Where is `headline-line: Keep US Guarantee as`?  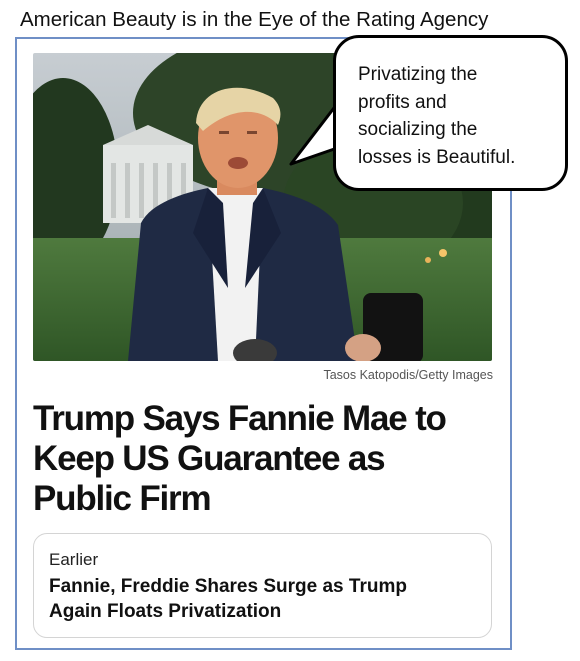 headline-line: Keep US Guarantee as is located at coordinates (209, 458).